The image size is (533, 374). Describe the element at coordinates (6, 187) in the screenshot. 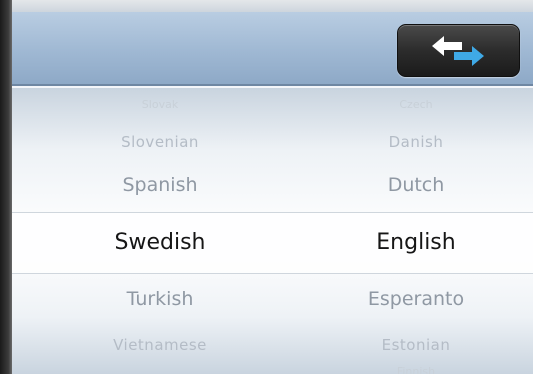

I see `device-bezel` at that location.